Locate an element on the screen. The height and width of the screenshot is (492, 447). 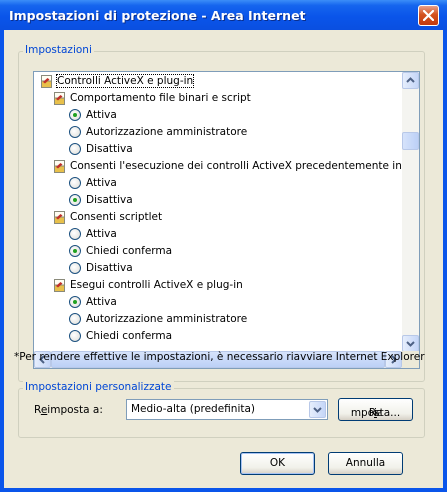
reset-level-select: Medio-alta (predefinita) is located at coordinates (227, 409).